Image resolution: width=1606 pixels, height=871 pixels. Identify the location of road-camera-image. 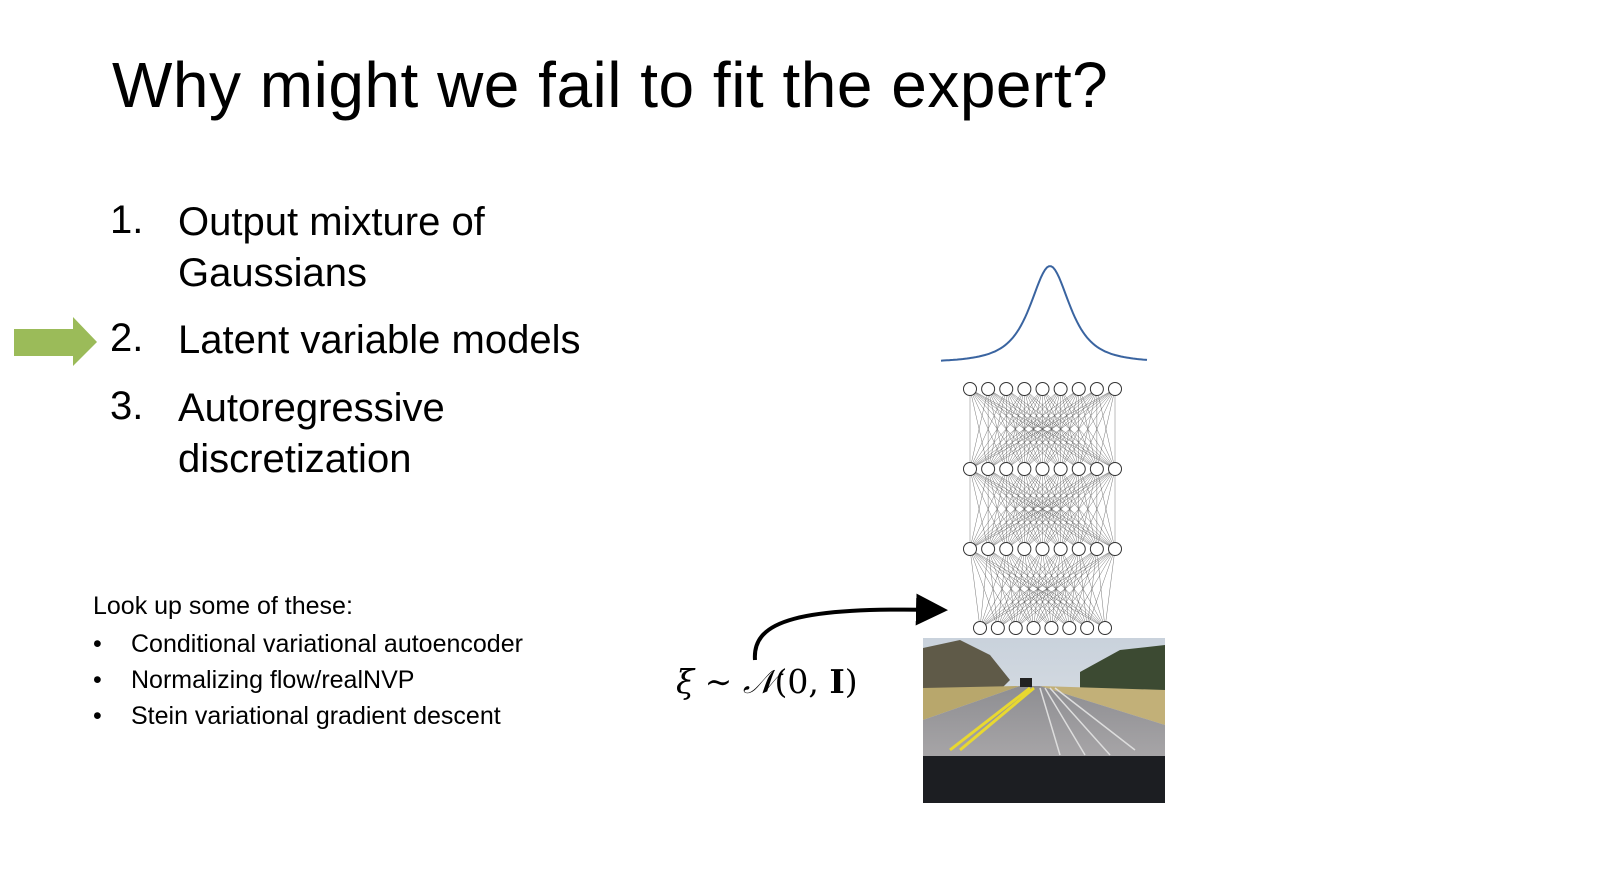
(1044, 720).